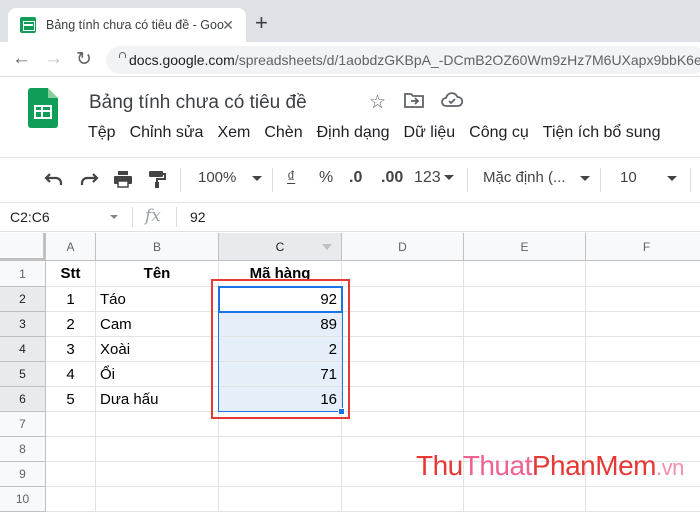 The image size is (700, 514). I want to click on cell-d2, so click(403, 299).